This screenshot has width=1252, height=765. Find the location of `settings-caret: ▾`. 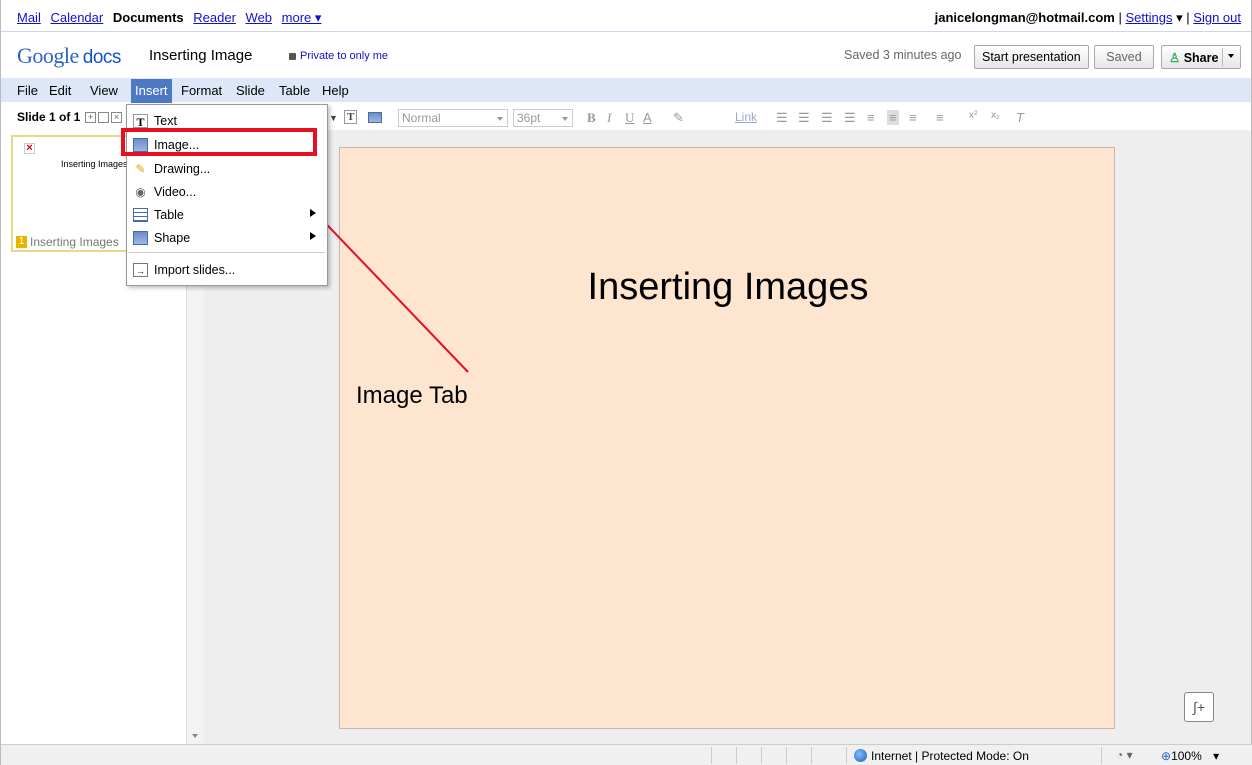

settings-caret: ▾ is located at coordinates (1179, 17).